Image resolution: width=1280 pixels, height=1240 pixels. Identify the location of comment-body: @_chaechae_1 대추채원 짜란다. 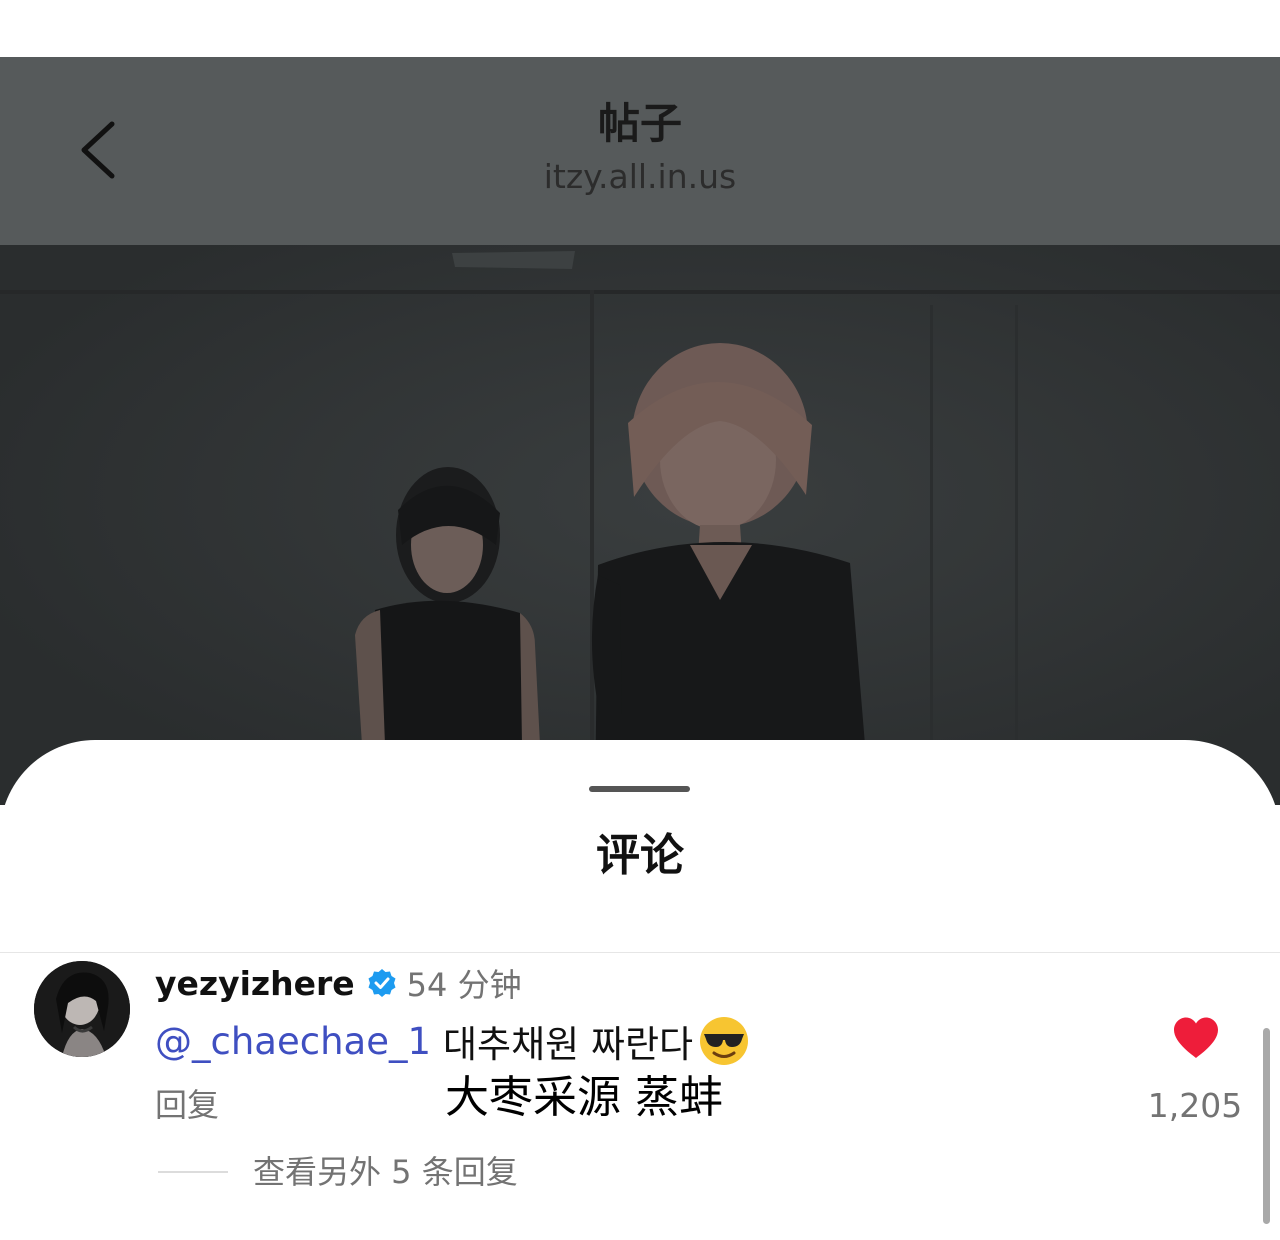
(453, 1041).